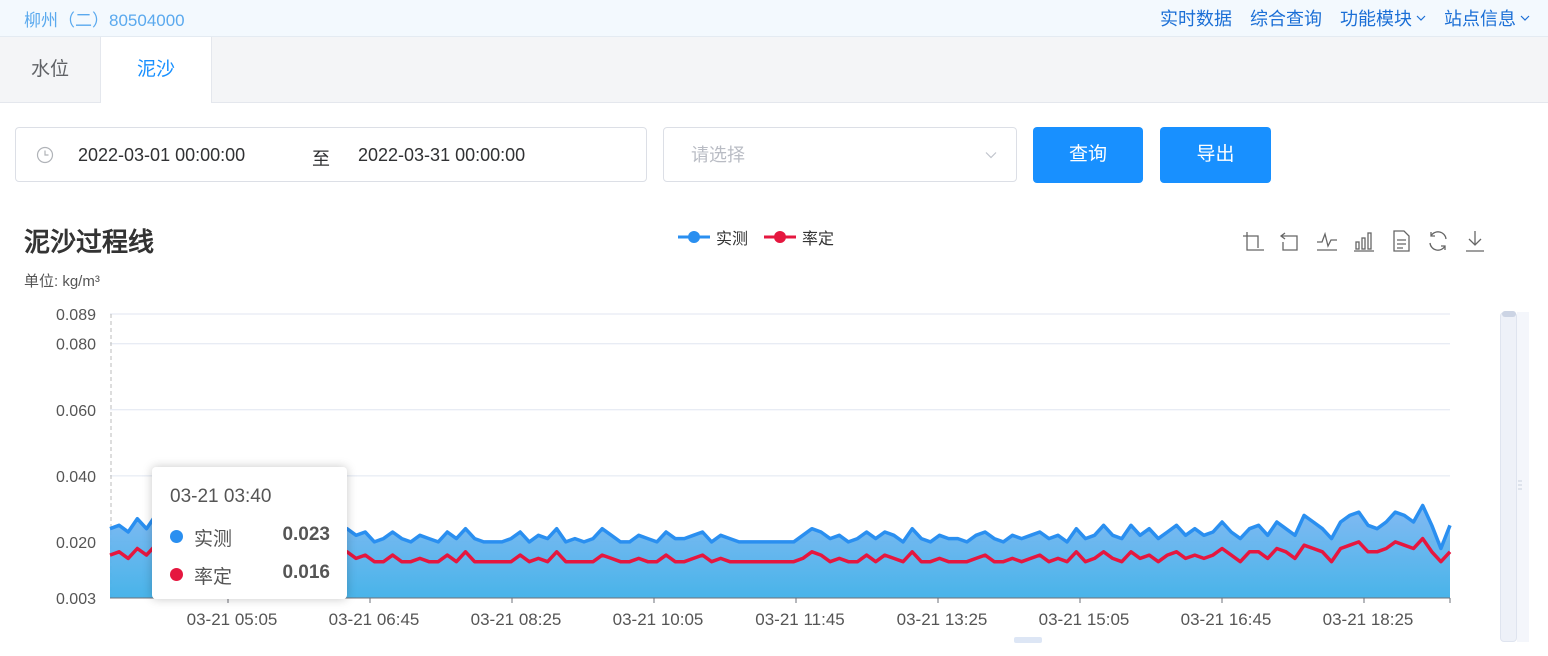 This screenshot has width=1548, height=656. I want to click on restore-icon, so click(1438, 241).